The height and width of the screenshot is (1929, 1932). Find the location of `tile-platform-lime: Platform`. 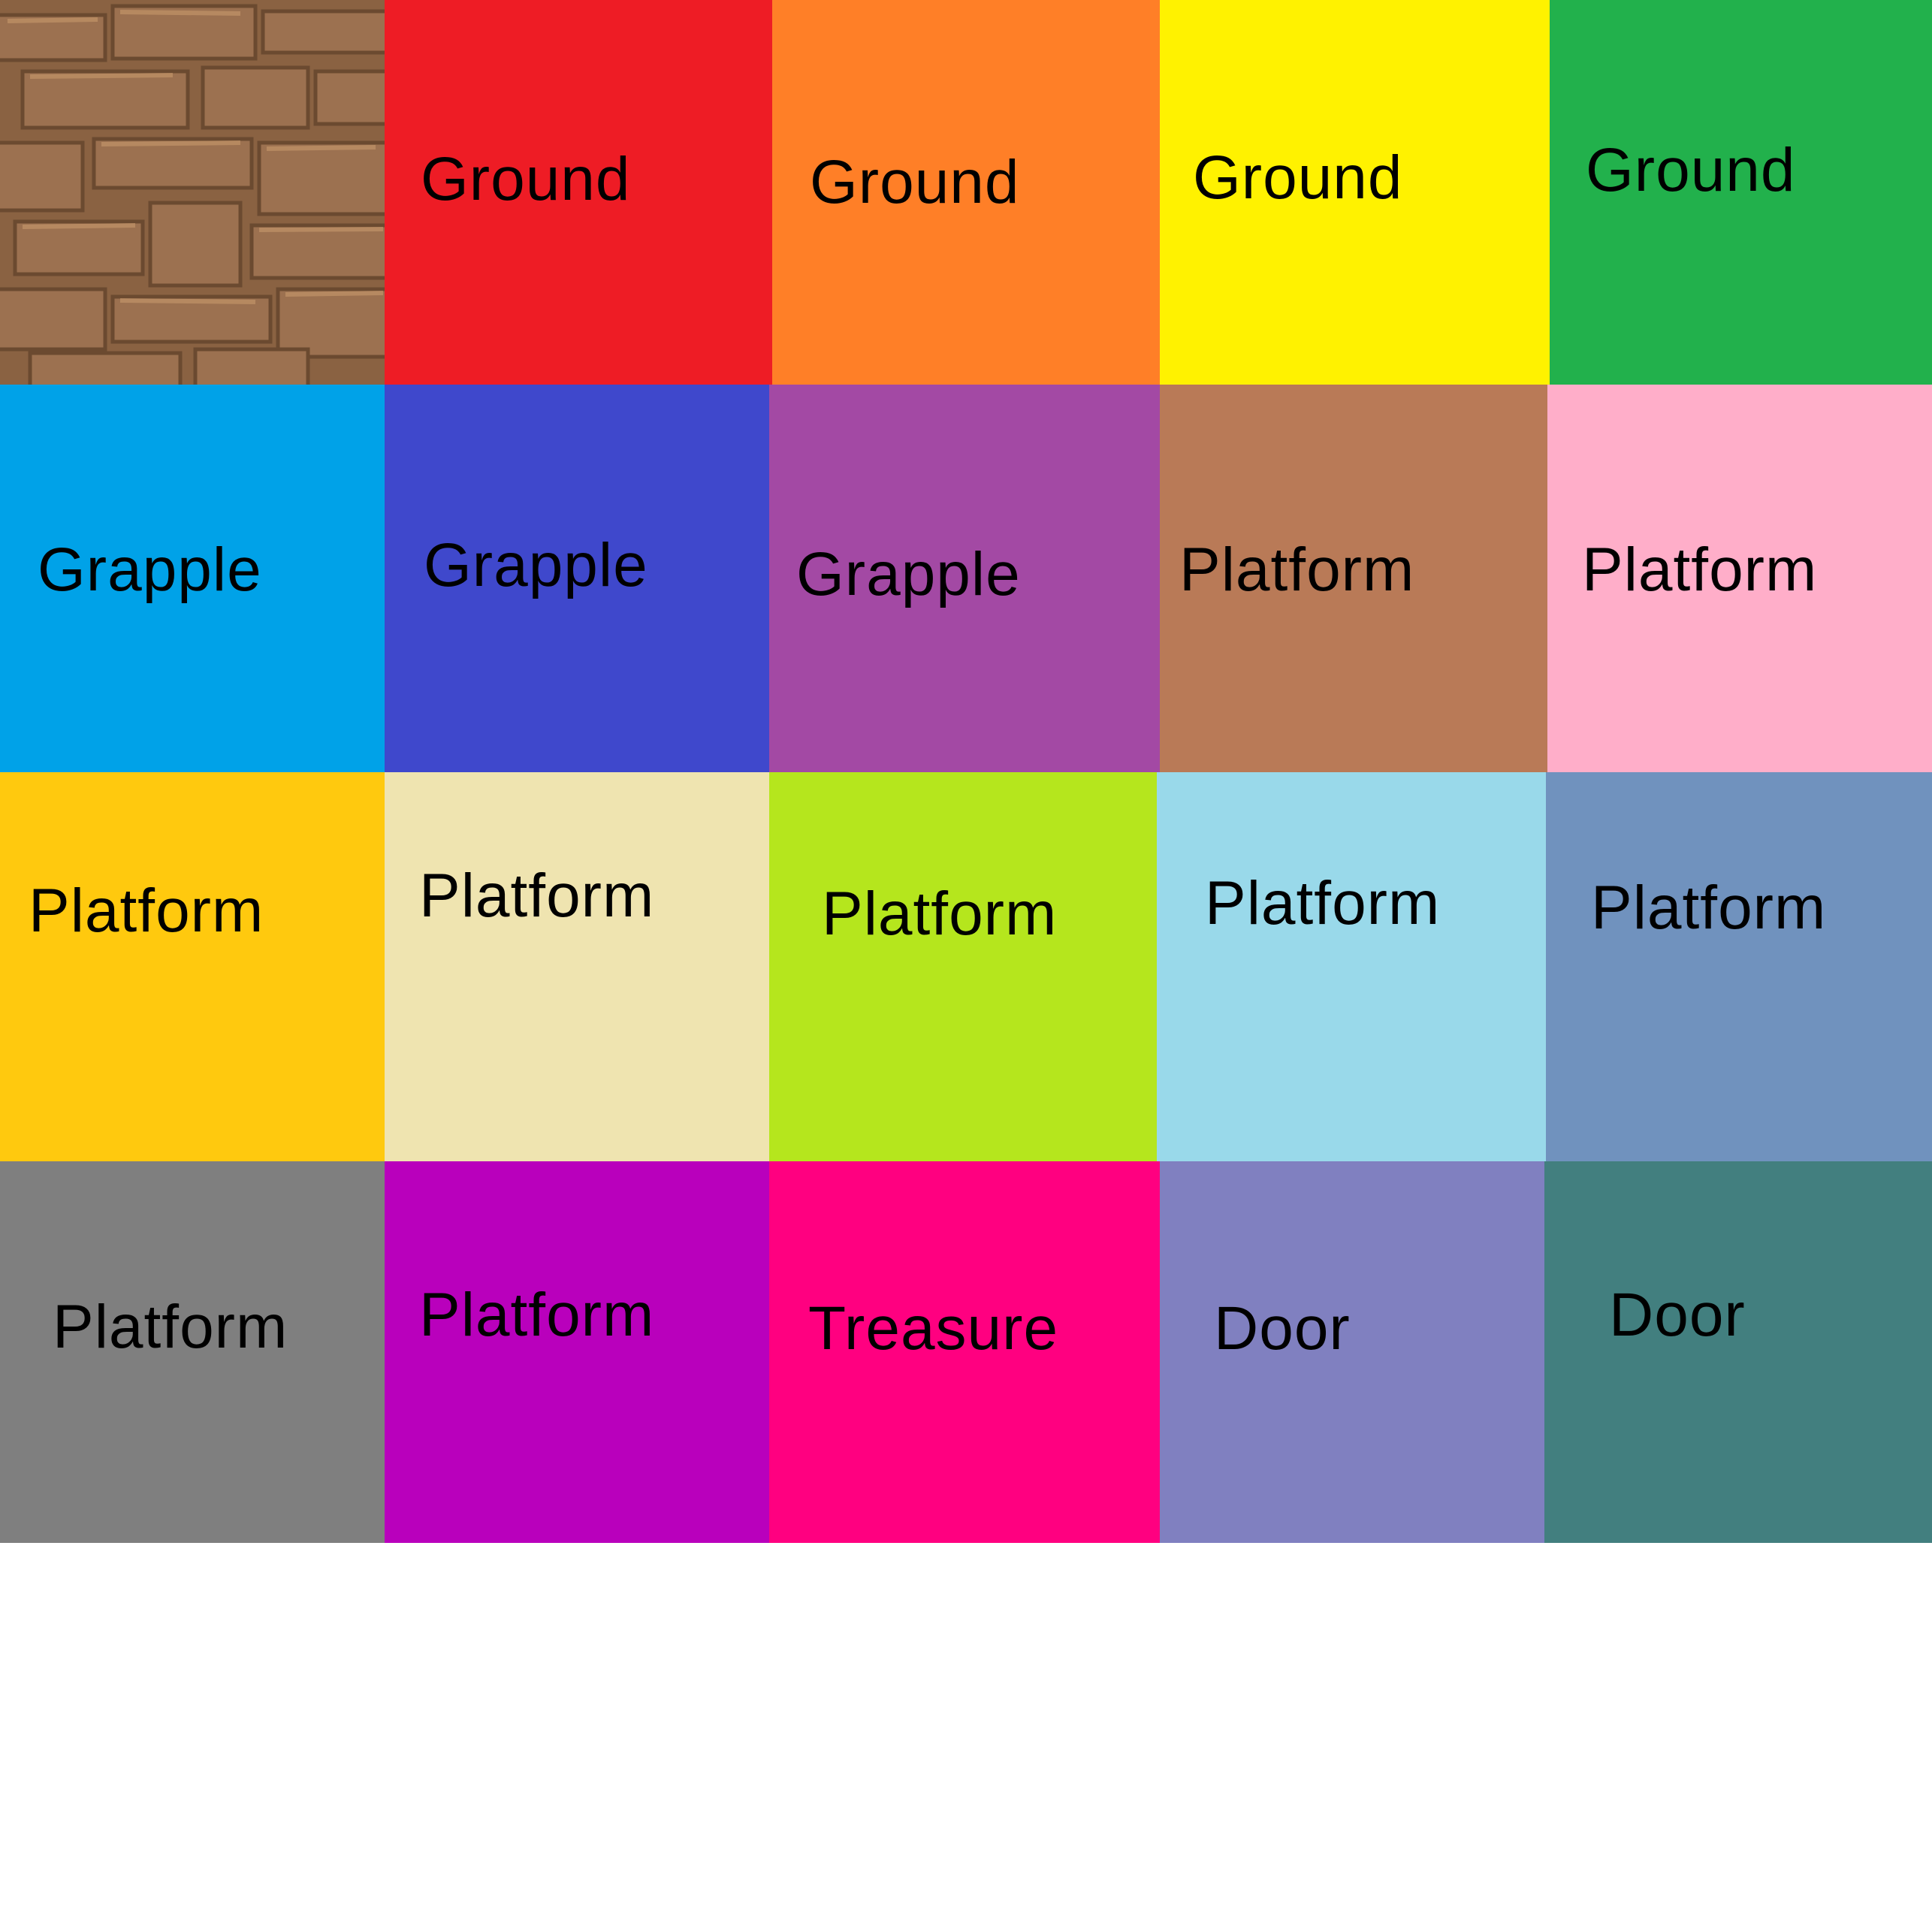

tile-platform-lime: Platform is located at coordinates (963, 966).